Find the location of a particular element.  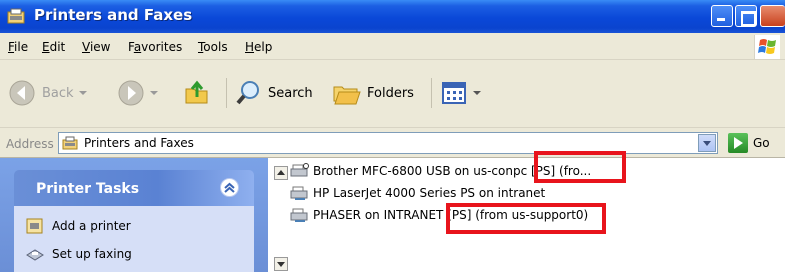

back-button: Back is located at coordinates (47, 93).